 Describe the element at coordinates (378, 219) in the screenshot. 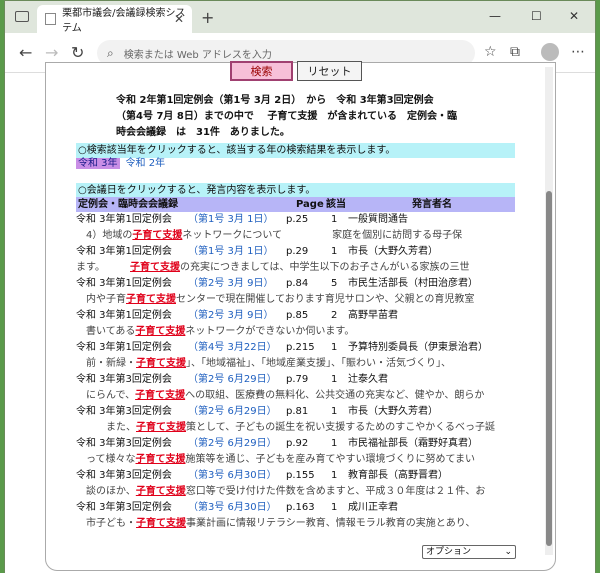

I see `row-speaker: 一般質問通告` at that location.